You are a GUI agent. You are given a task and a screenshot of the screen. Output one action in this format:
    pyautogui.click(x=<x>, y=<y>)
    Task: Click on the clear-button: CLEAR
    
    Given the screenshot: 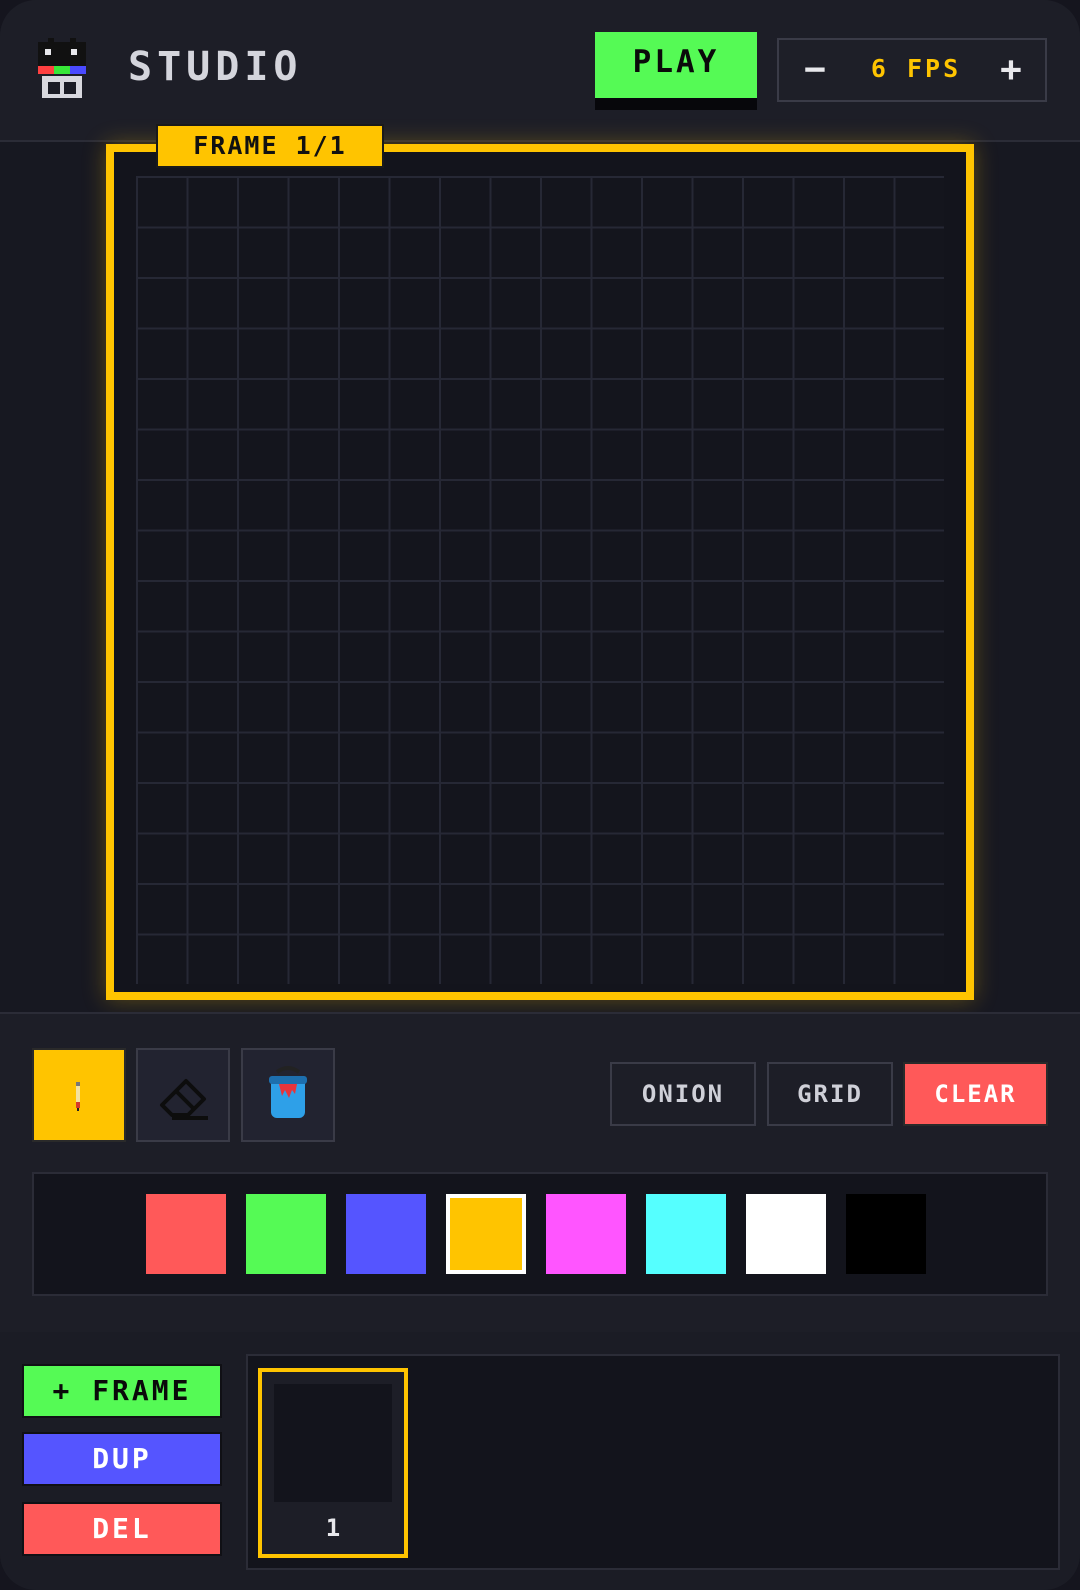 What is the action you would take?
    pyautogui.click(x=975, y=1094)
    